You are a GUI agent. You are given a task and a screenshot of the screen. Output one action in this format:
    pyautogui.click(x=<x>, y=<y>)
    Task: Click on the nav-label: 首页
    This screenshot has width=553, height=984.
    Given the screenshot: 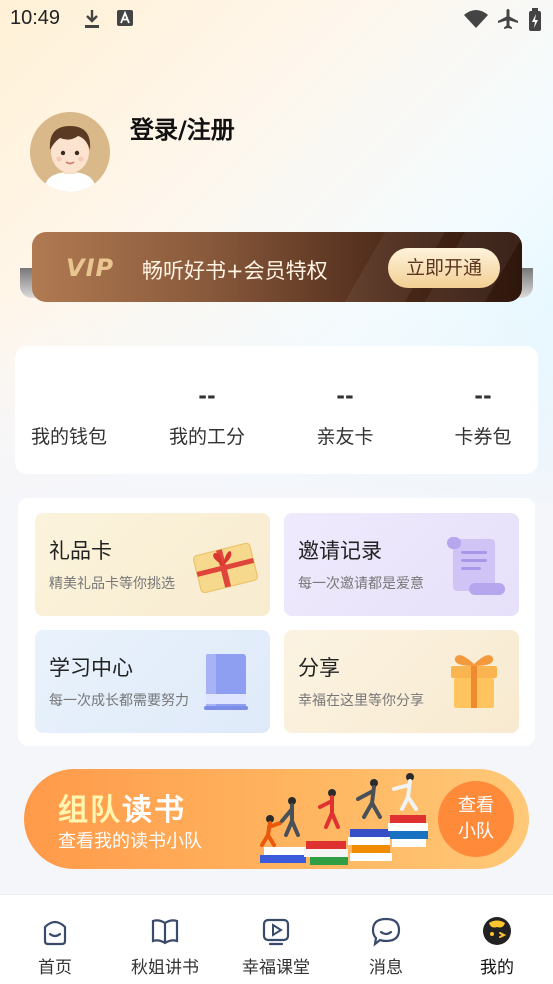 What is the action you would take?
    pyautogui.click(x=55, y=968)
    